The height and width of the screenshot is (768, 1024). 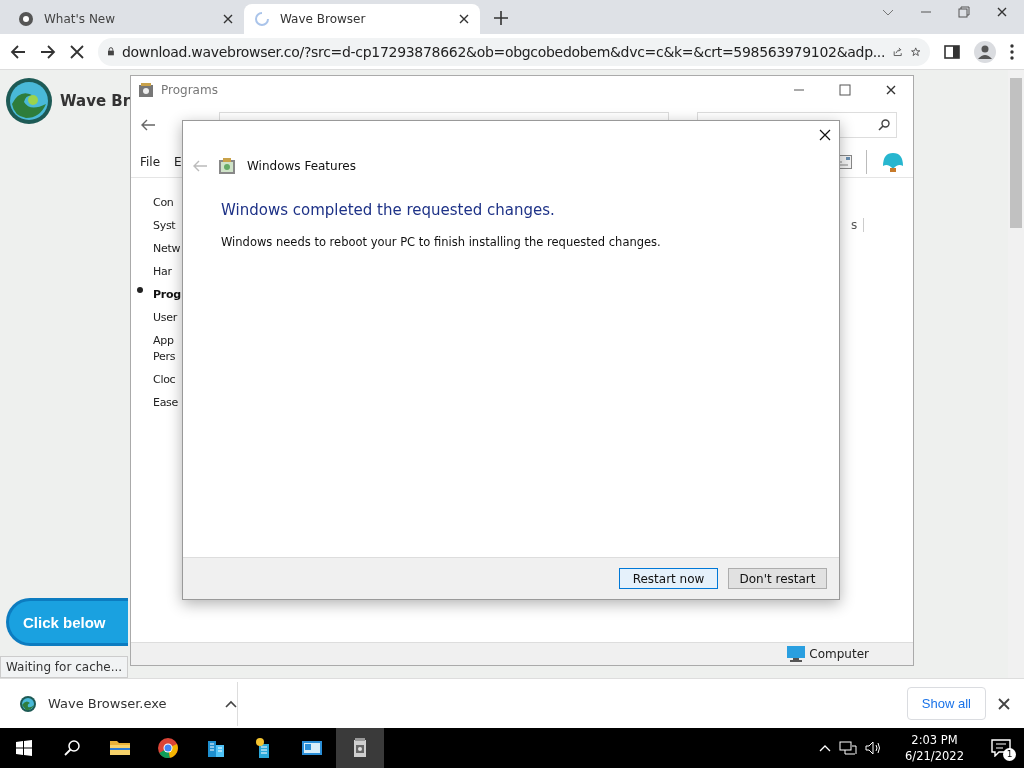 What do you see at coordinates (95, 101) in the screenshot?
I see `brand-name: Wave Br` at bounding box center [95, 101].